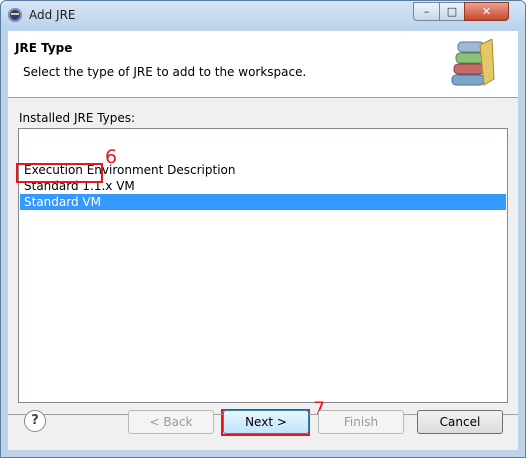 This screenshot has height=458, width=526. I want to click on window-title: Add JRE, so click(52, 15).